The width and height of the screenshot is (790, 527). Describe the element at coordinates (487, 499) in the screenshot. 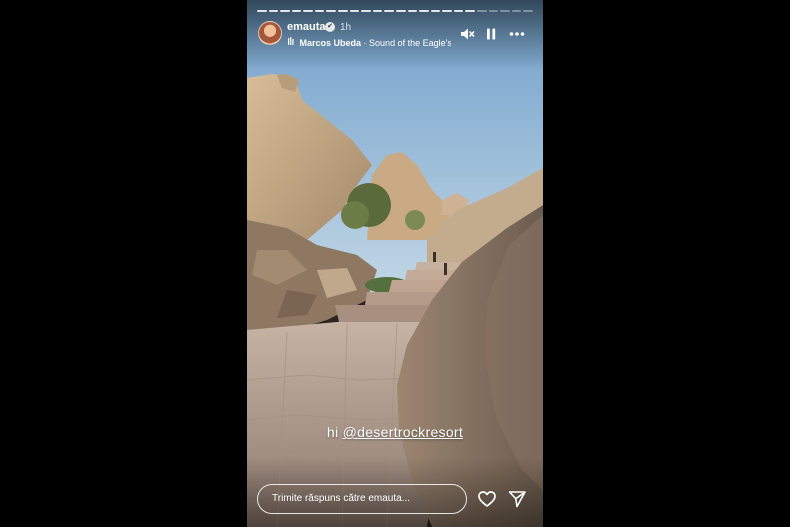

I see `heart-icon` at that location.